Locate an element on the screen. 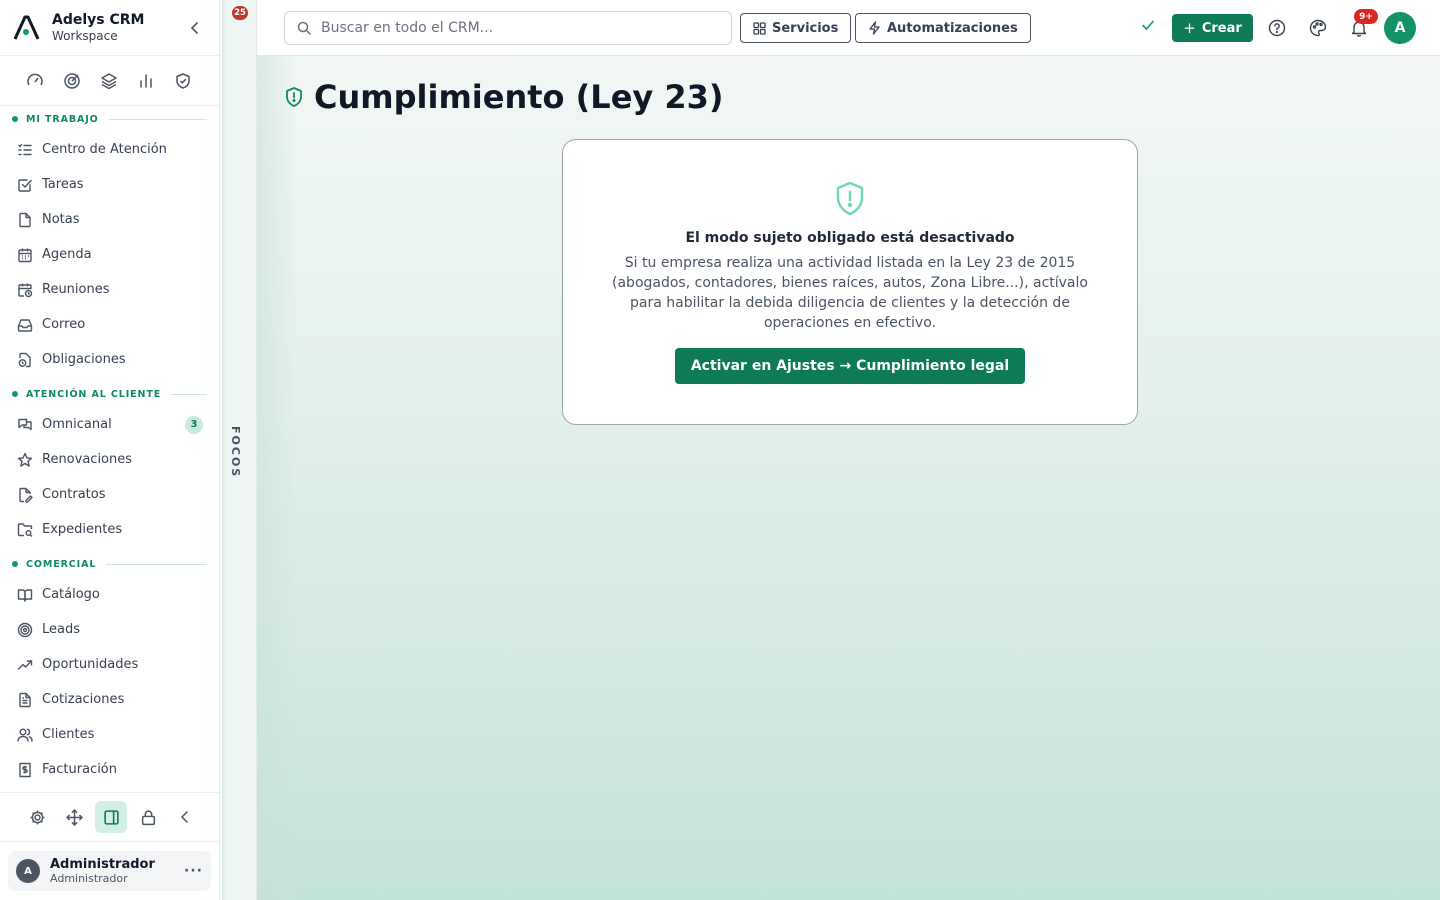 This screenshot has width=1440, height=900. help-icon is located at coordinates (1277, 28).